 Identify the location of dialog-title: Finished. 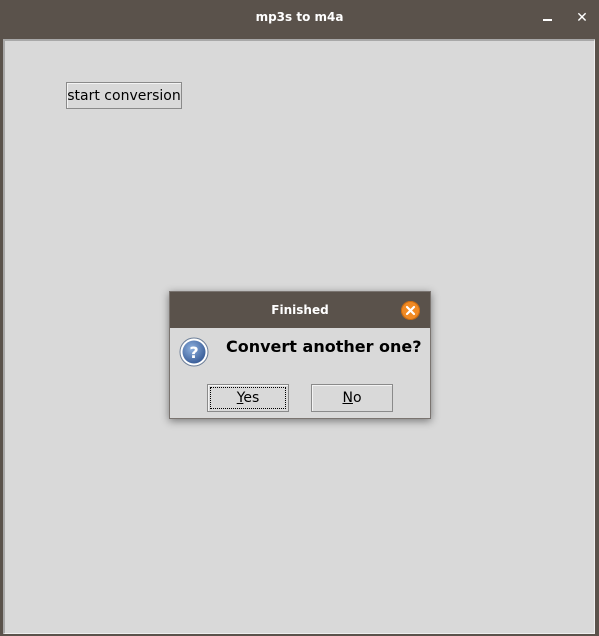
(300, 310).